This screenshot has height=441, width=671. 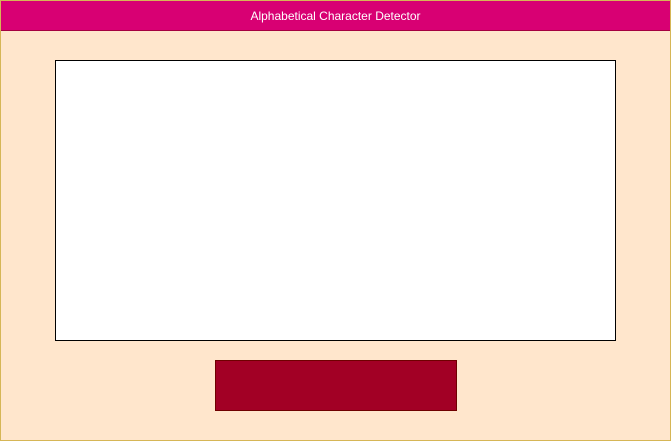 I want to click on app-title: Alphabetical Character Detector, so click(x=335, y=15).